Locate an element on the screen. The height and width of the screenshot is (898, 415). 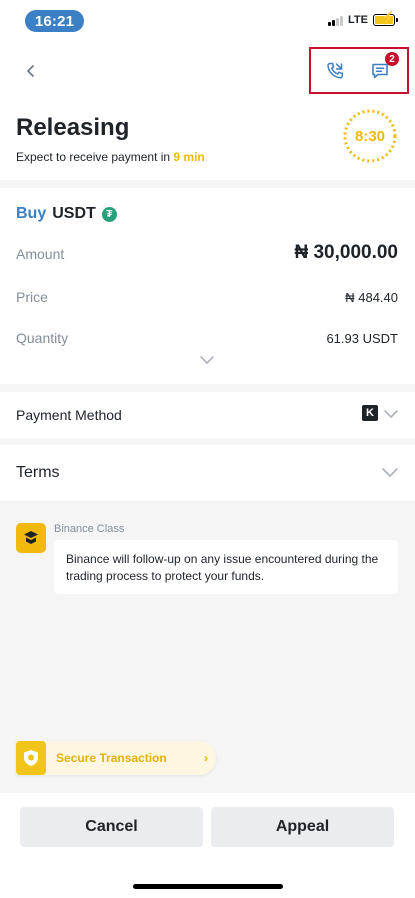
status-indicators: LTE ⚡ is located at coordinates (363, 18).